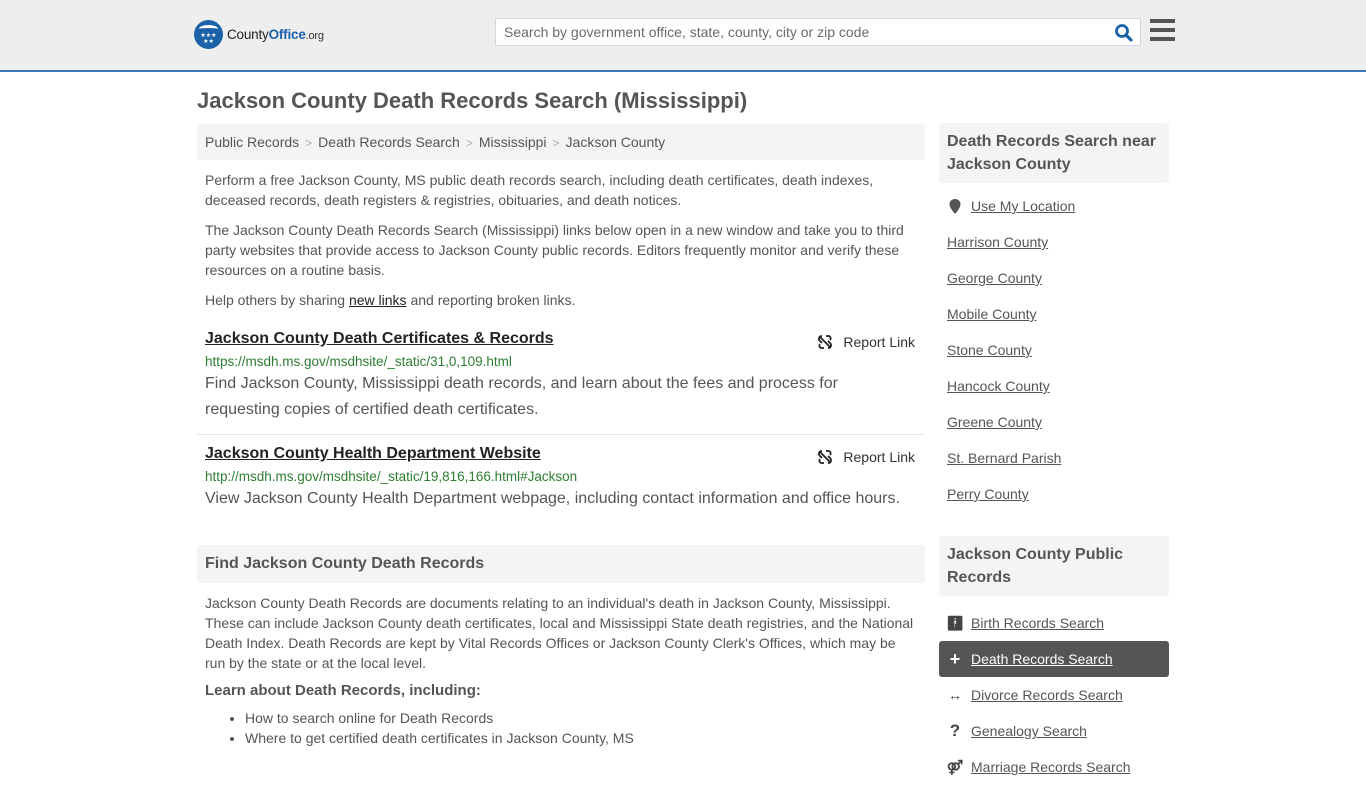 This screenshot has height=785, width=1366. I want to click on site-header: ★★★ ★★ CountyOffice.org, so click(683, 36).